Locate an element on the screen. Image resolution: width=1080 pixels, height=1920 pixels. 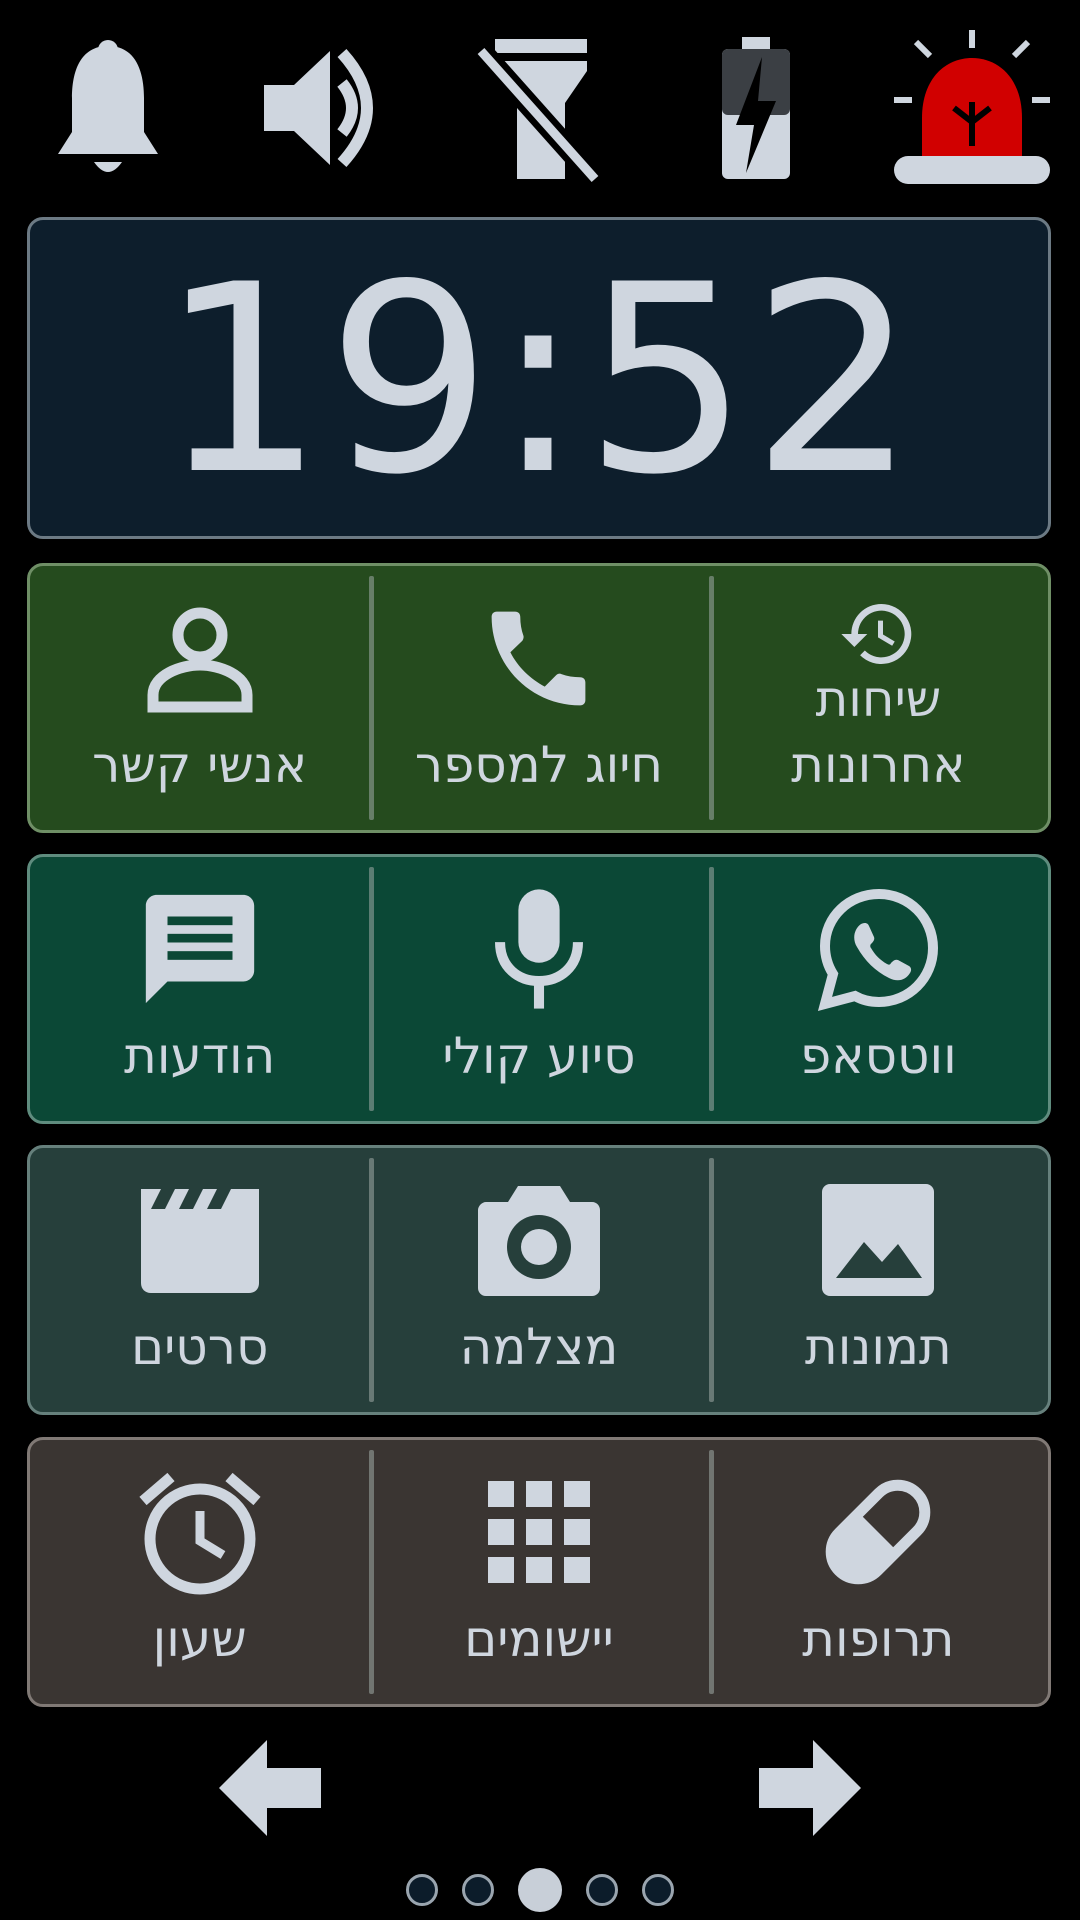
page-dot-active is located at coordinates (540, 1890).